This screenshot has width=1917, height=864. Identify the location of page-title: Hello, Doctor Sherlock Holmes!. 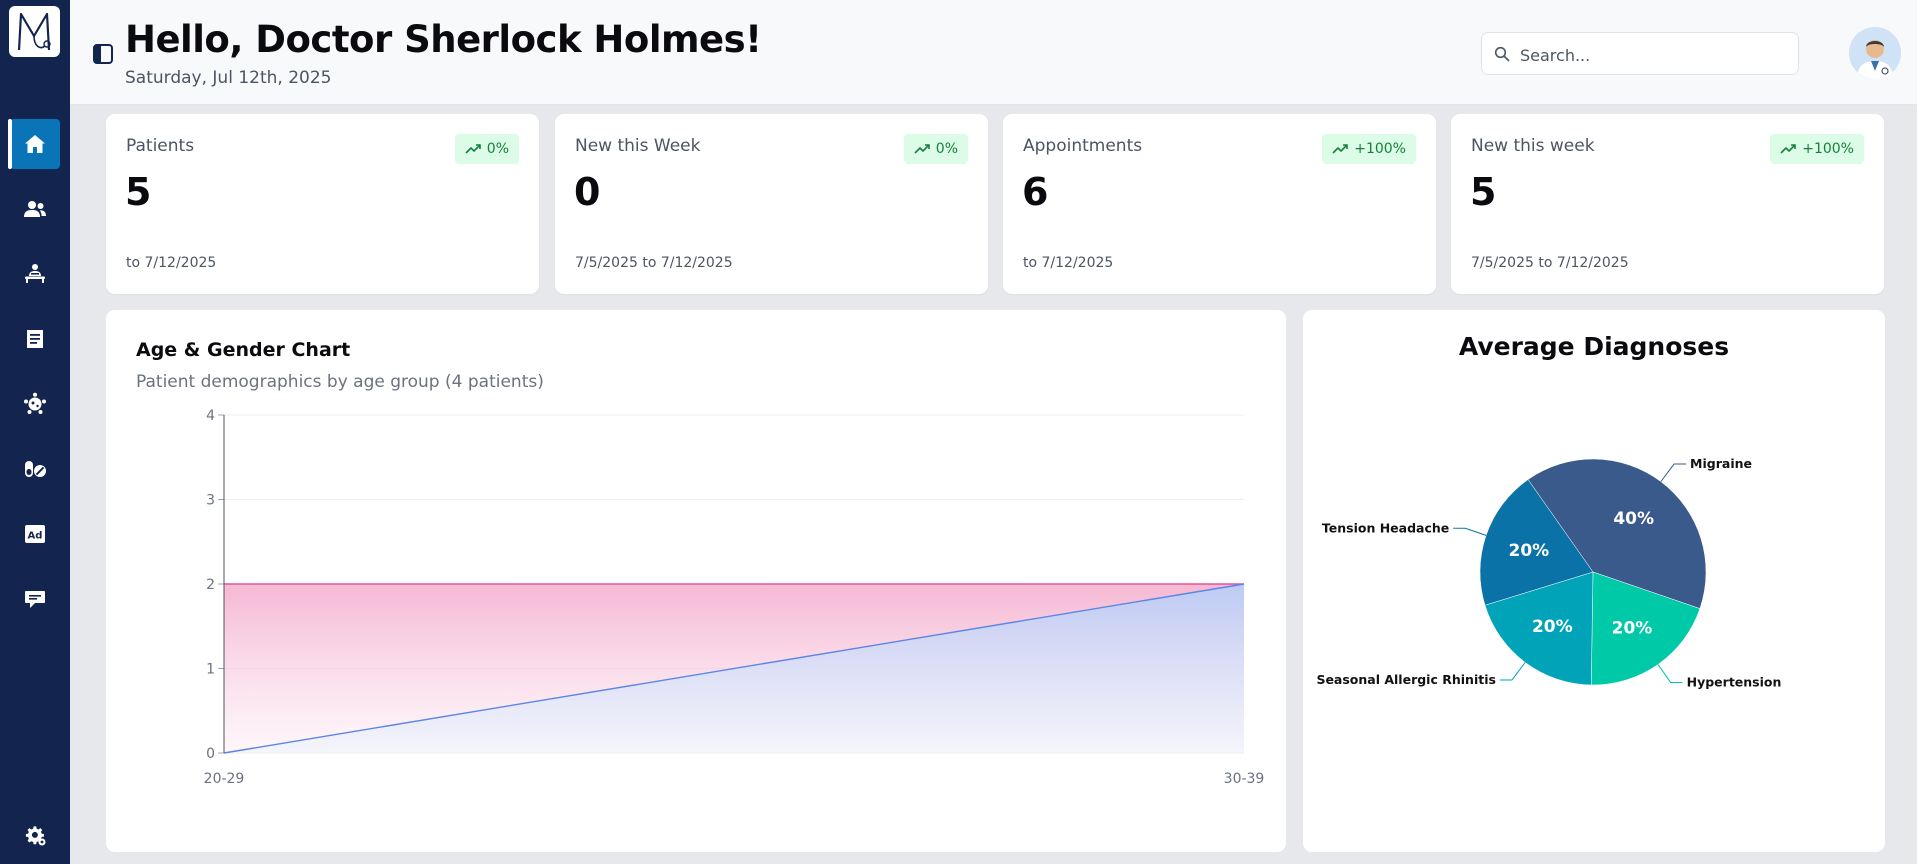
(443, 39).